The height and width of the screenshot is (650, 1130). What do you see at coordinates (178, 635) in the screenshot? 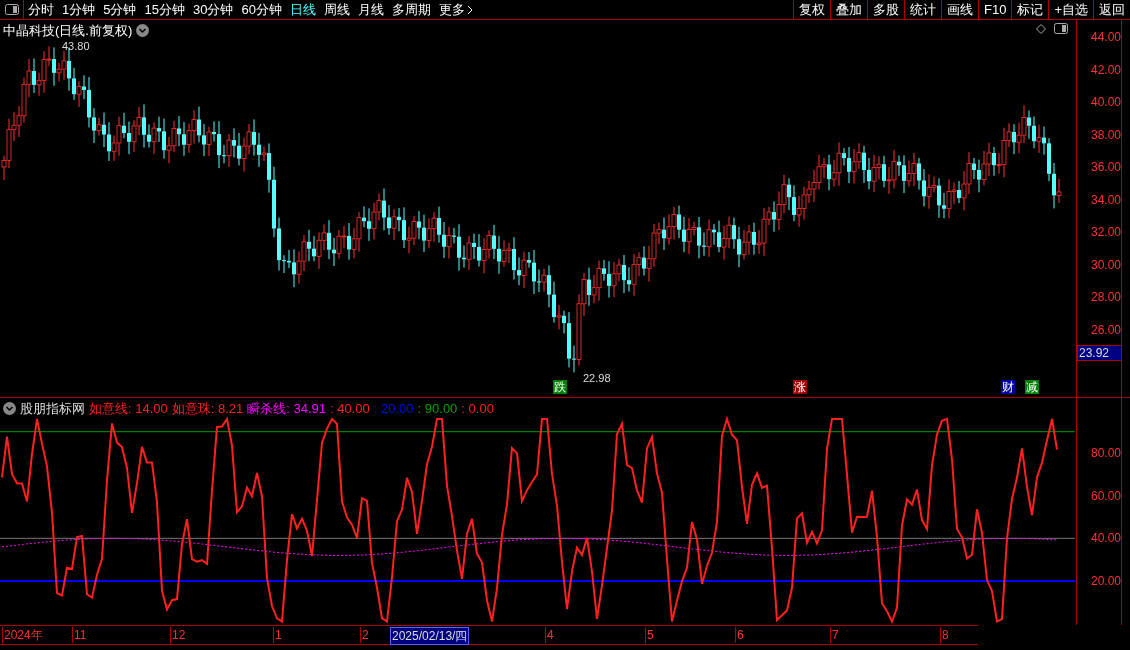
I see `time-axis-label: 12` at bounding box center [178, 635].